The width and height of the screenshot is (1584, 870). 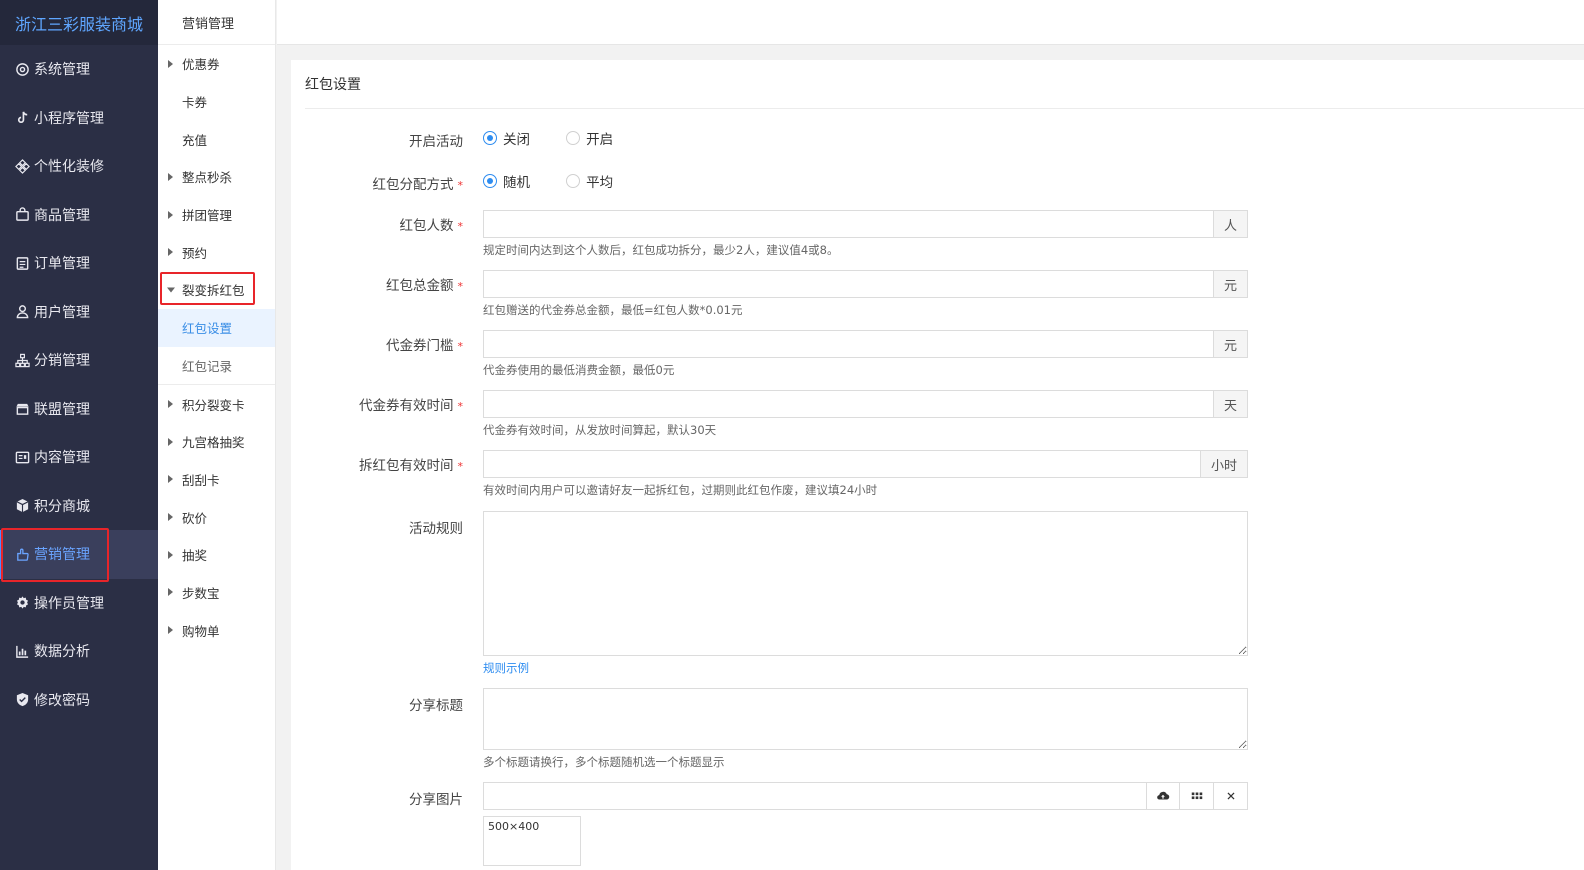 I want to click on rules-label: 活动规则, so click(x=436, y=529).